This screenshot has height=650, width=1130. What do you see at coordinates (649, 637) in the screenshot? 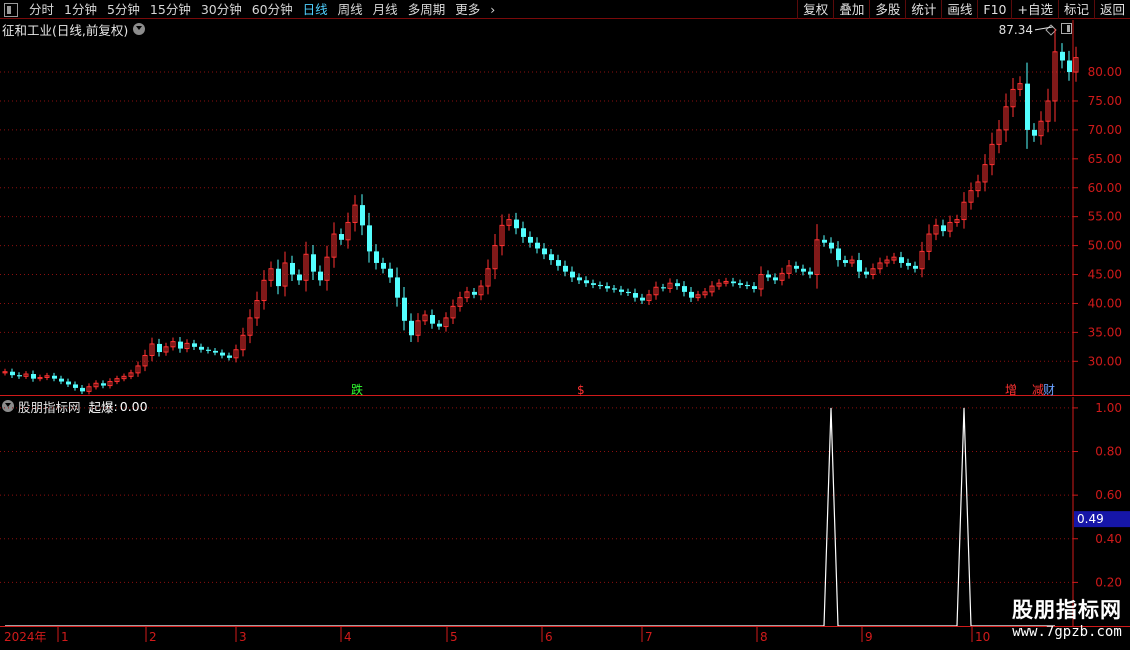
I see `x-month-label: 7` at bounding box center [649, 637].